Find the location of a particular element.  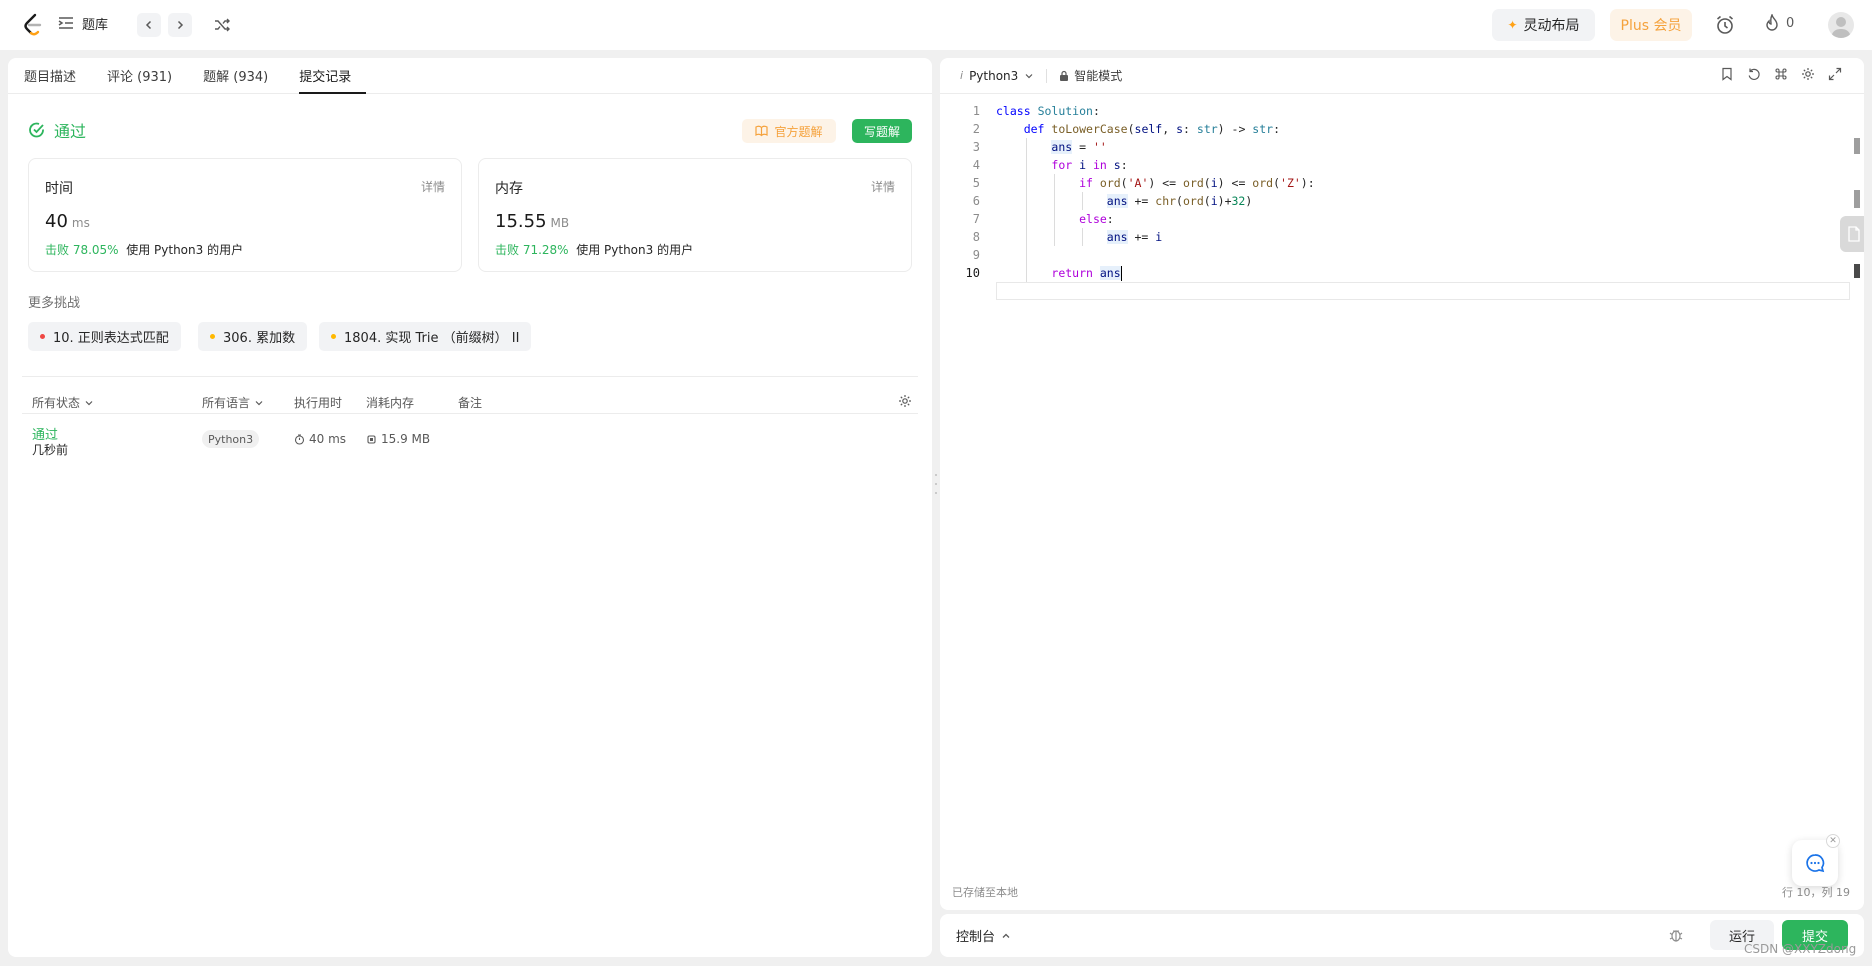

language-label: Python3 is located at coordinates (994, 75).